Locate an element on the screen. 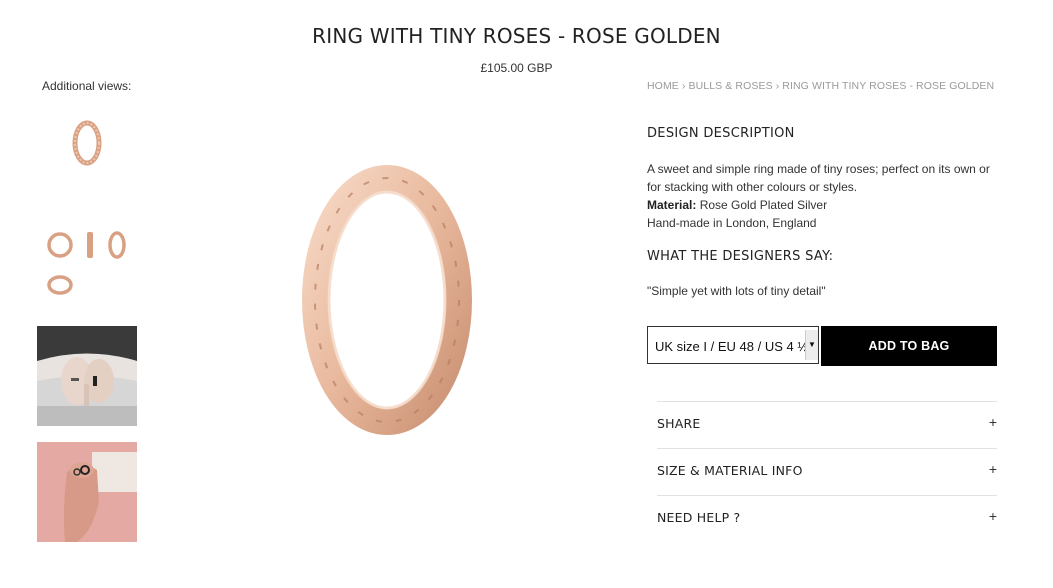 This screenshot has width=1053, height=588. product-title: RING WITH TINY ROSES - ROSE GOLDEN is located at coordinates (516, 36).